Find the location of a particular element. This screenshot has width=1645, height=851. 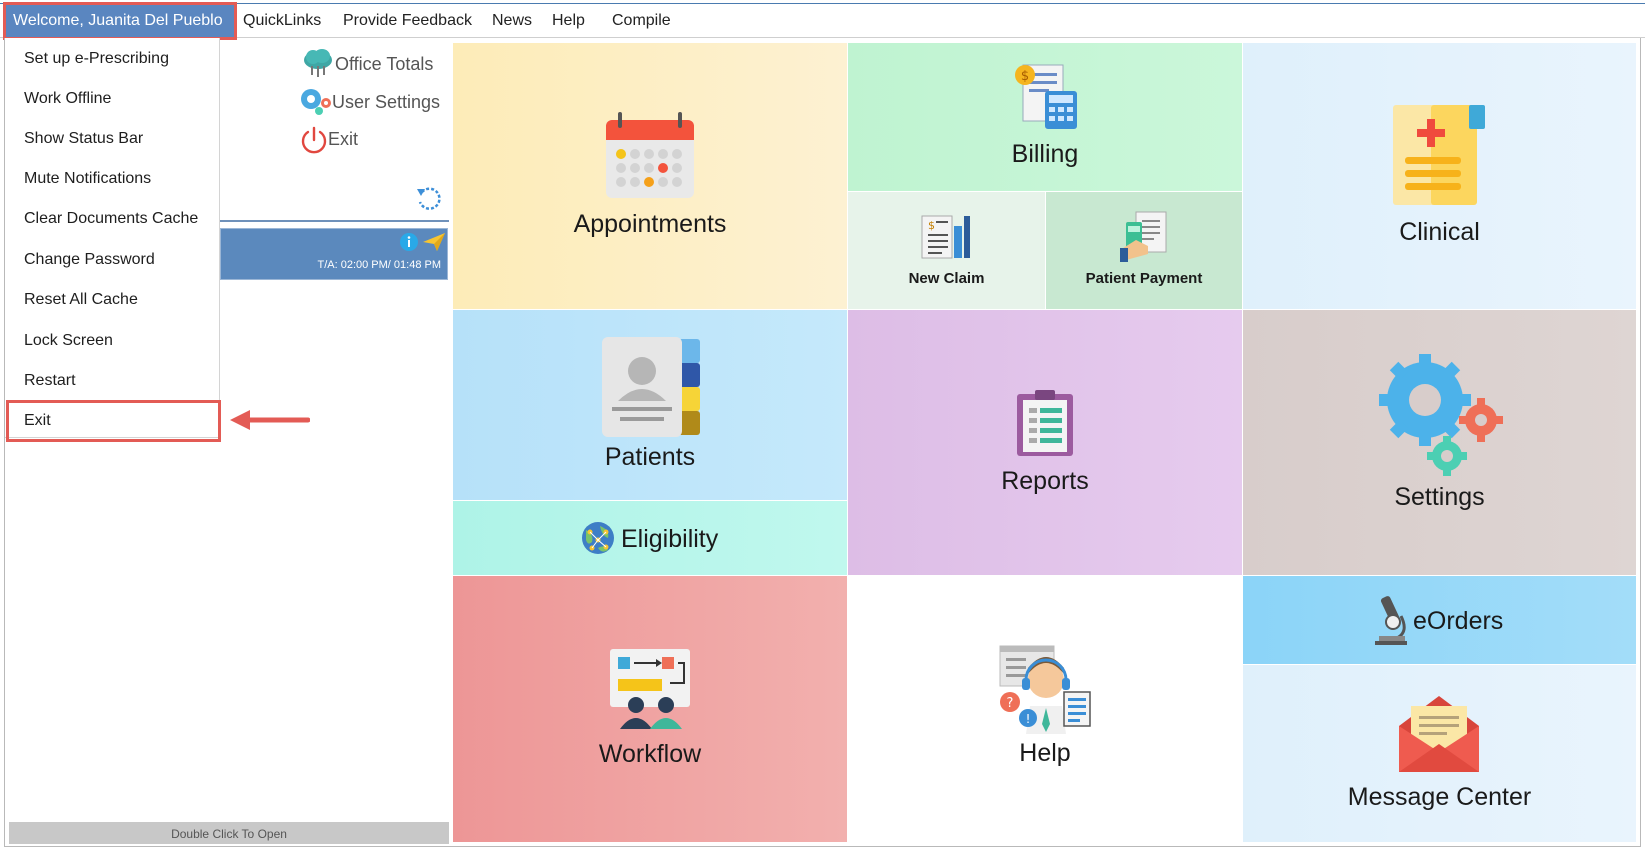

menu-item-restart: Restart is located at coordinates (50, 381).